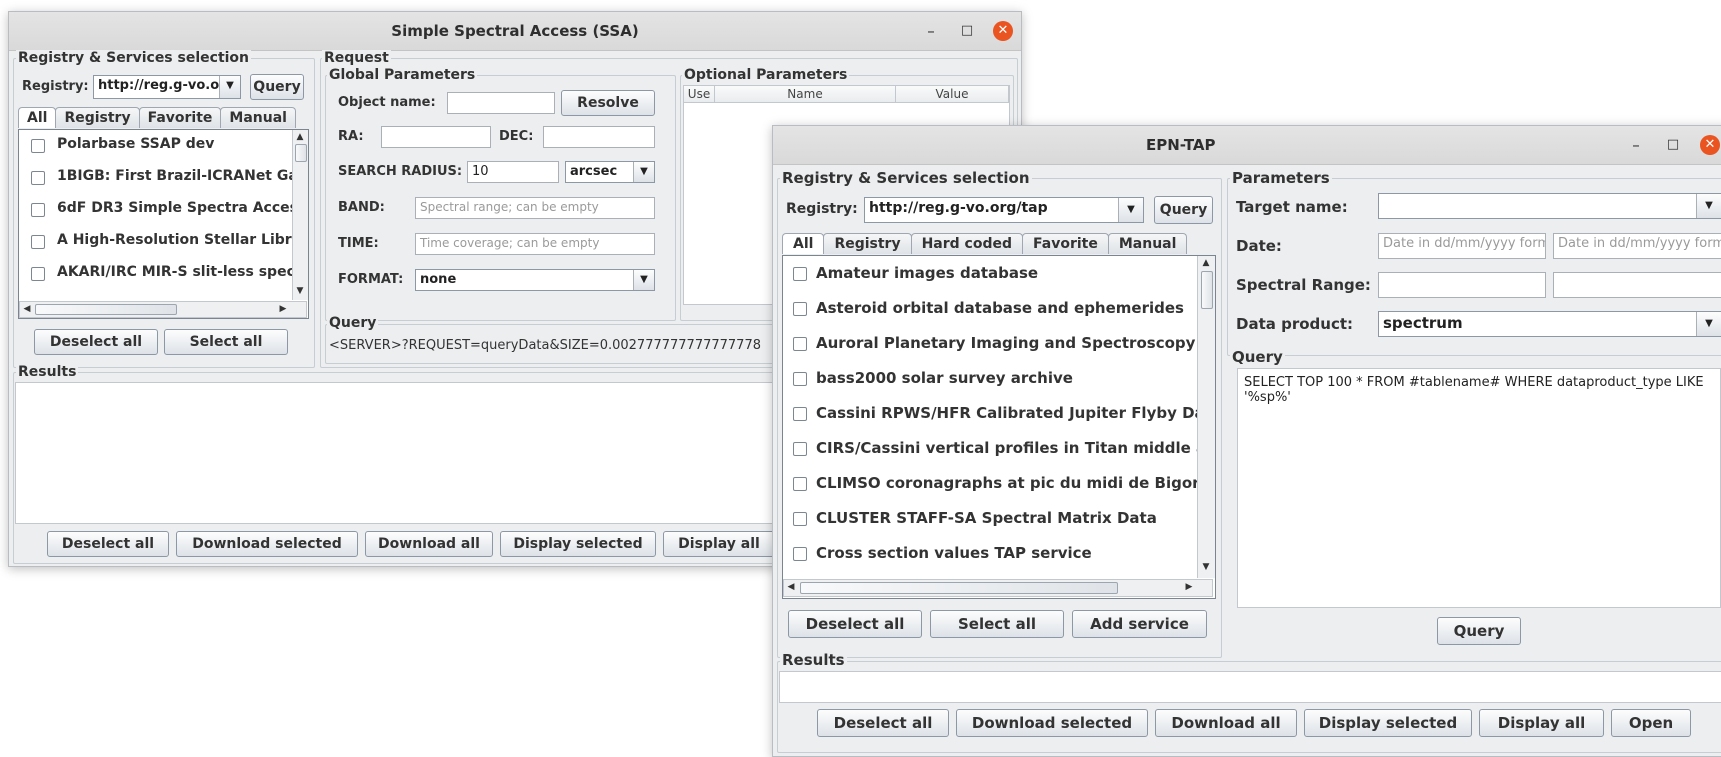 The image size is (1721, 757). Describe the element at coordinates (515, 31) in the screenshot. I see `ssa-titlebar: Simple Spectral Access (SSA) – □ ✕` at that location.